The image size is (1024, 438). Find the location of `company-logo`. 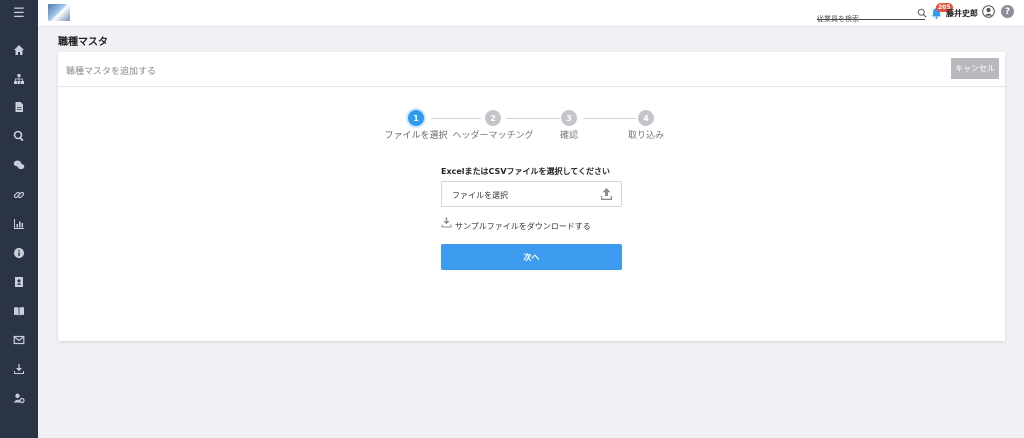

company-logo is located at coordinates (59, 12).